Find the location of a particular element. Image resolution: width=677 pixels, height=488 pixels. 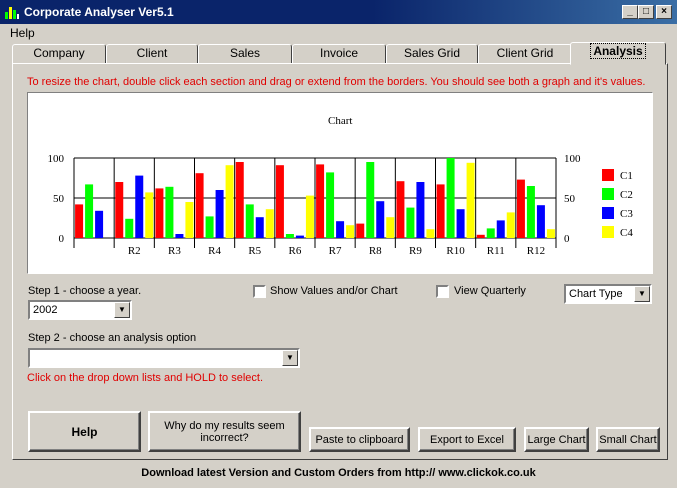

legend-label: C1 is located at coordinates (626, 176).